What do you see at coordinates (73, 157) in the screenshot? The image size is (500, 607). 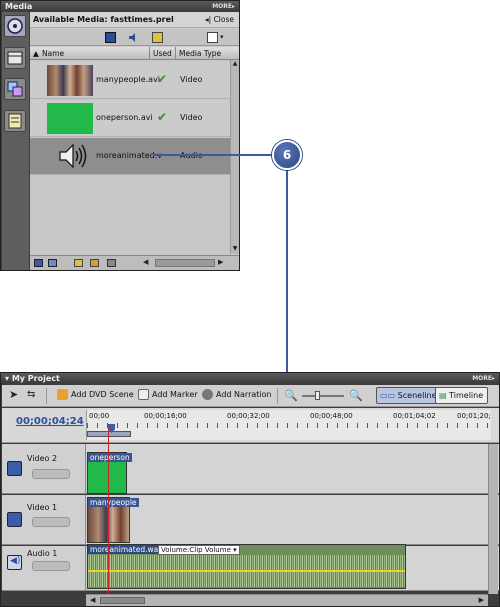 I see `speaker-icon` at bounding box center [73, 157].